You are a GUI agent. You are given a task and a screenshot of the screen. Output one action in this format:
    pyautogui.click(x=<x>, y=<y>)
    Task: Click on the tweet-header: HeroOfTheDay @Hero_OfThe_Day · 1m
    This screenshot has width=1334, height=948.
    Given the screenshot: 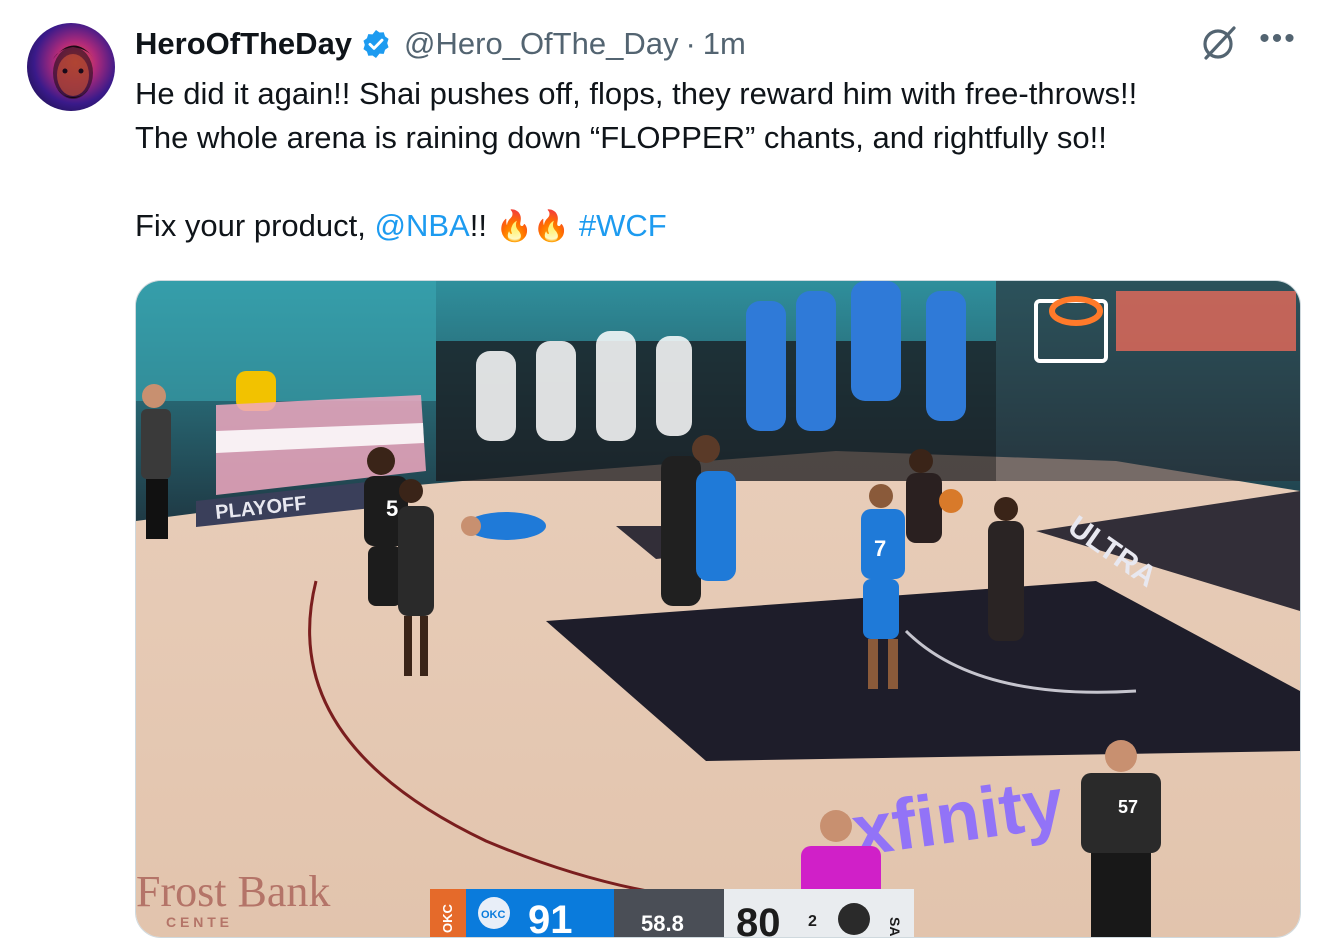 What is the action you would take?
    pyautogui.click(x=440, y=44)
    